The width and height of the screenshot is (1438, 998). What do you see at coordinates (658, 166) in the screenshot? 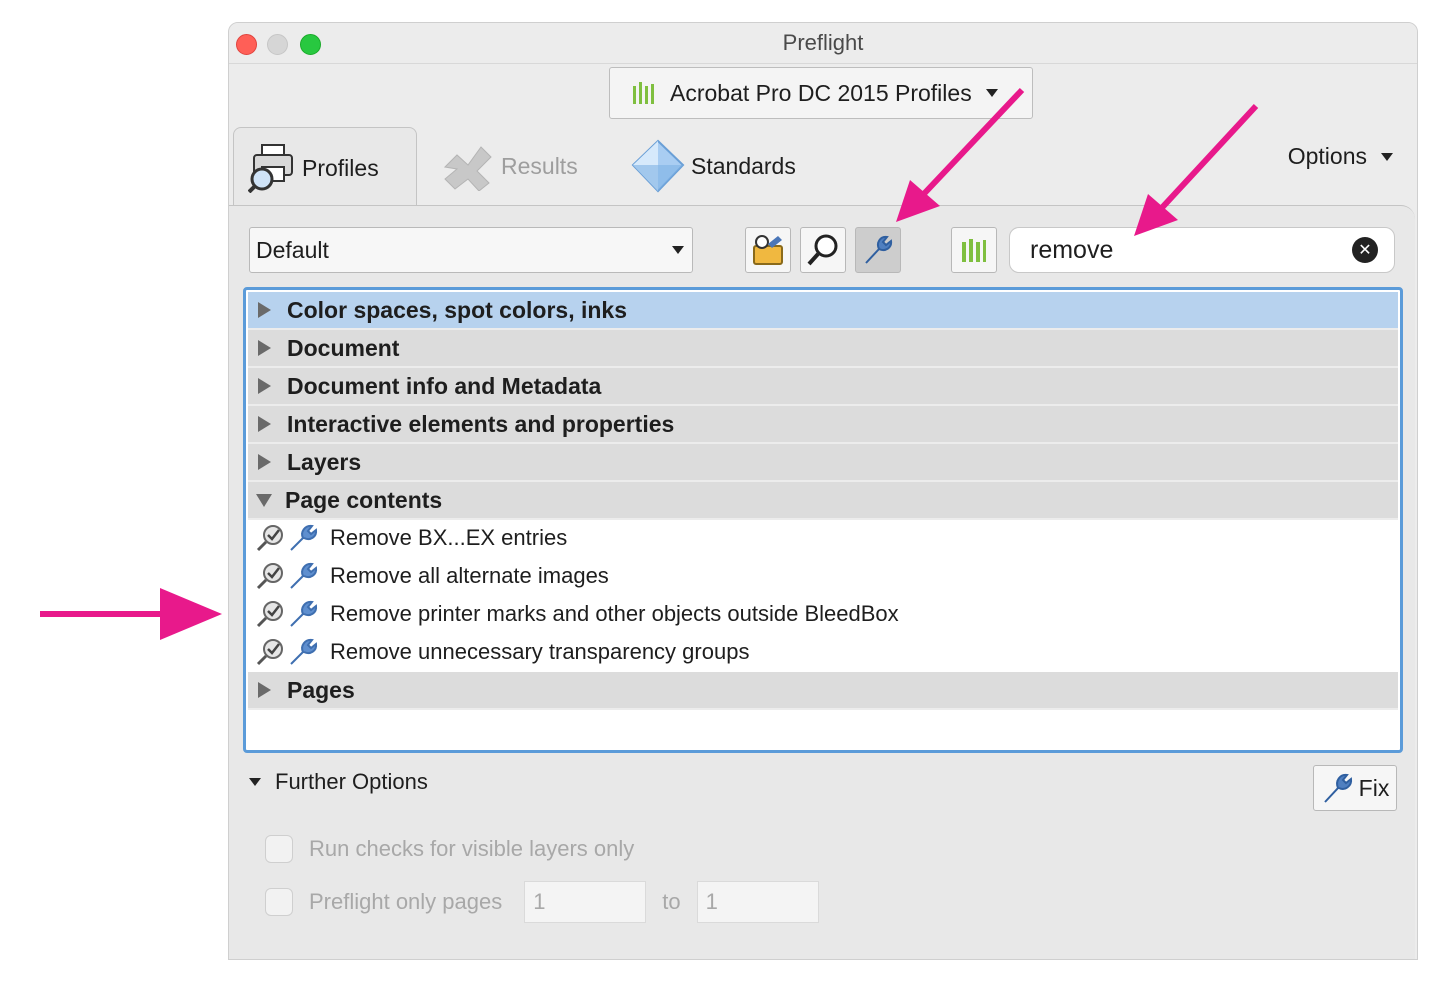
I see `diamond-icon` at bounding box center [658, 166].